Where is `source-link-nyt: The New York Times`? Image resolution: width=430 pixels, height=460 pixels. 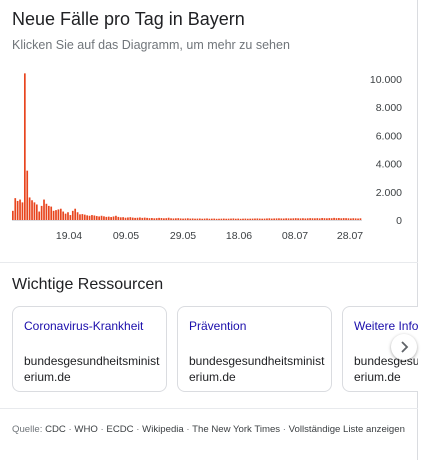 source-link-nyt: The New York Times is located at coordinates (236, 429).